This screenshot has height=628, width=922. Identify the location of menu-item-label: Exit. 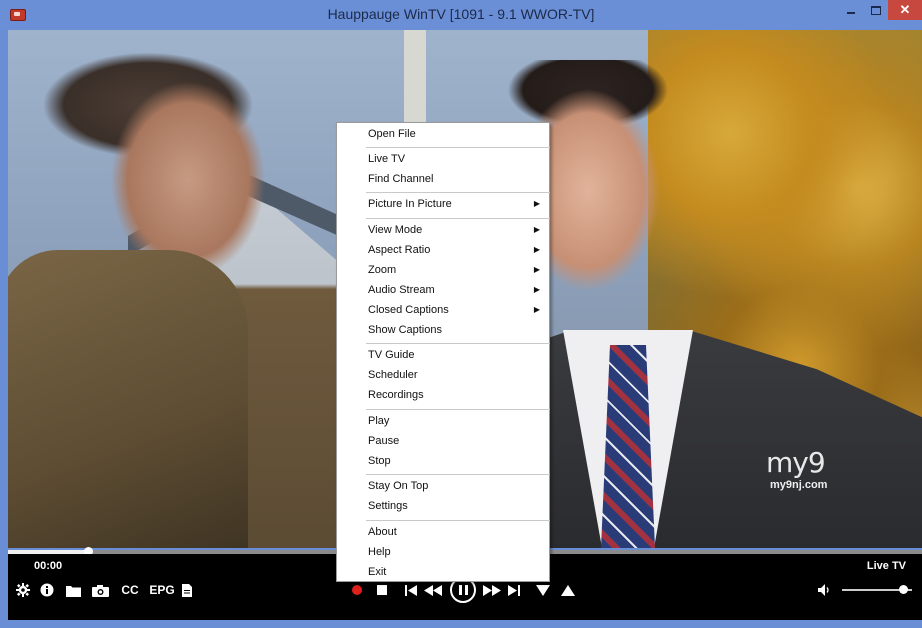
(377, 572).